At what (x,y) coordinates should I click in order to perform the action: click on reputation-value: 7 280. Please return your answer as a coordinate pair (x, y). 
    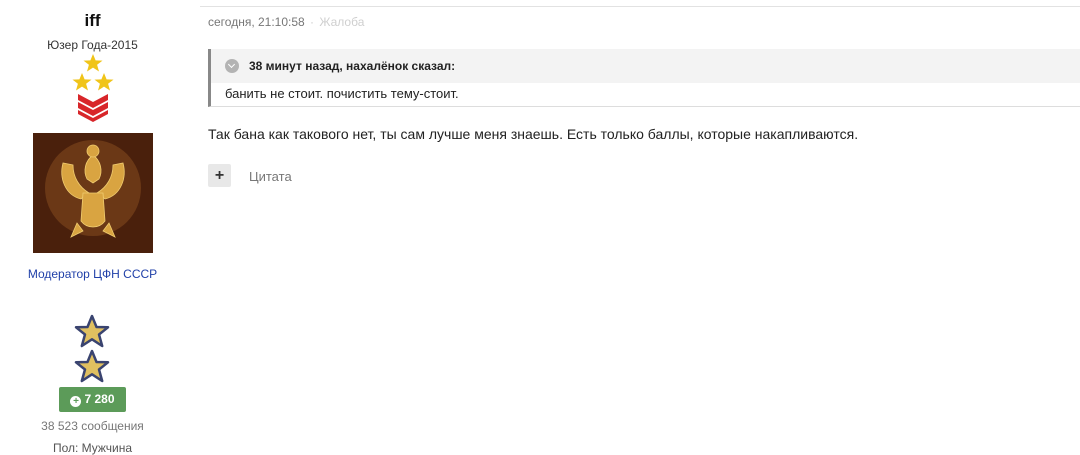
    Looking at the image, I should click on (99, 399).